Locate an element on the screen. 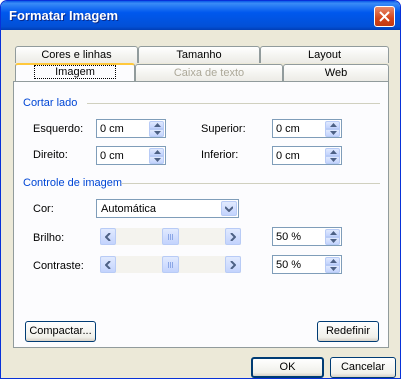 The image size is (401, 379). tab-label: Imagem is located at coordinates (75, 72).